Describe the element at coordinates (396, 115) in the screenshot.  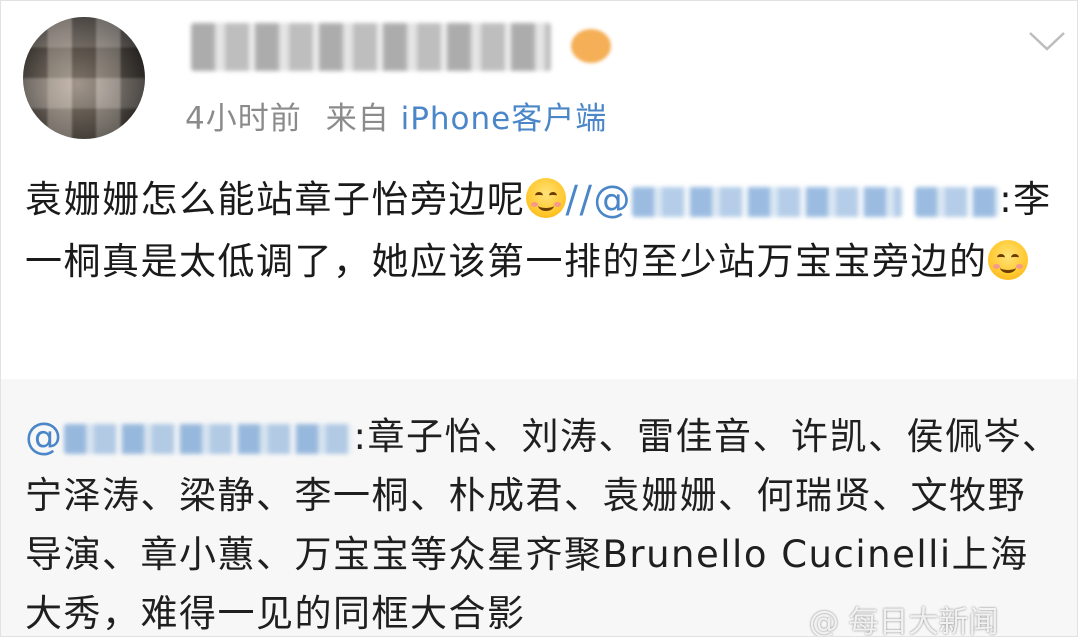
I see `post-meta: 4小时前 来自 iPhone客户端` at that location.